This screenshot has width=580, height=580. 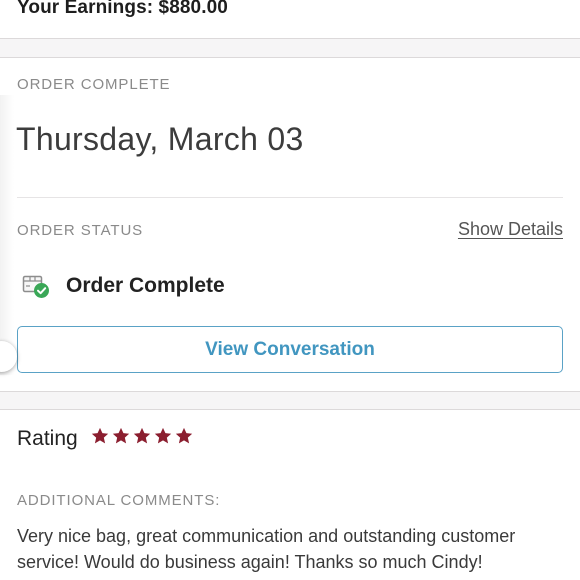 What do you see at coordinates (510, 229) in the screenshot?
I see `show-details-link: Show Details` at bounding box center [510, 229].